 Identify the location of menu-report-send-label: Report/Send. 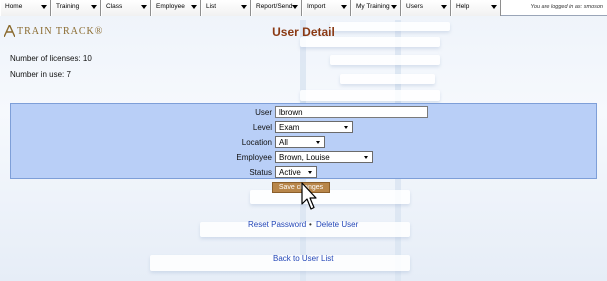
(274, 6).